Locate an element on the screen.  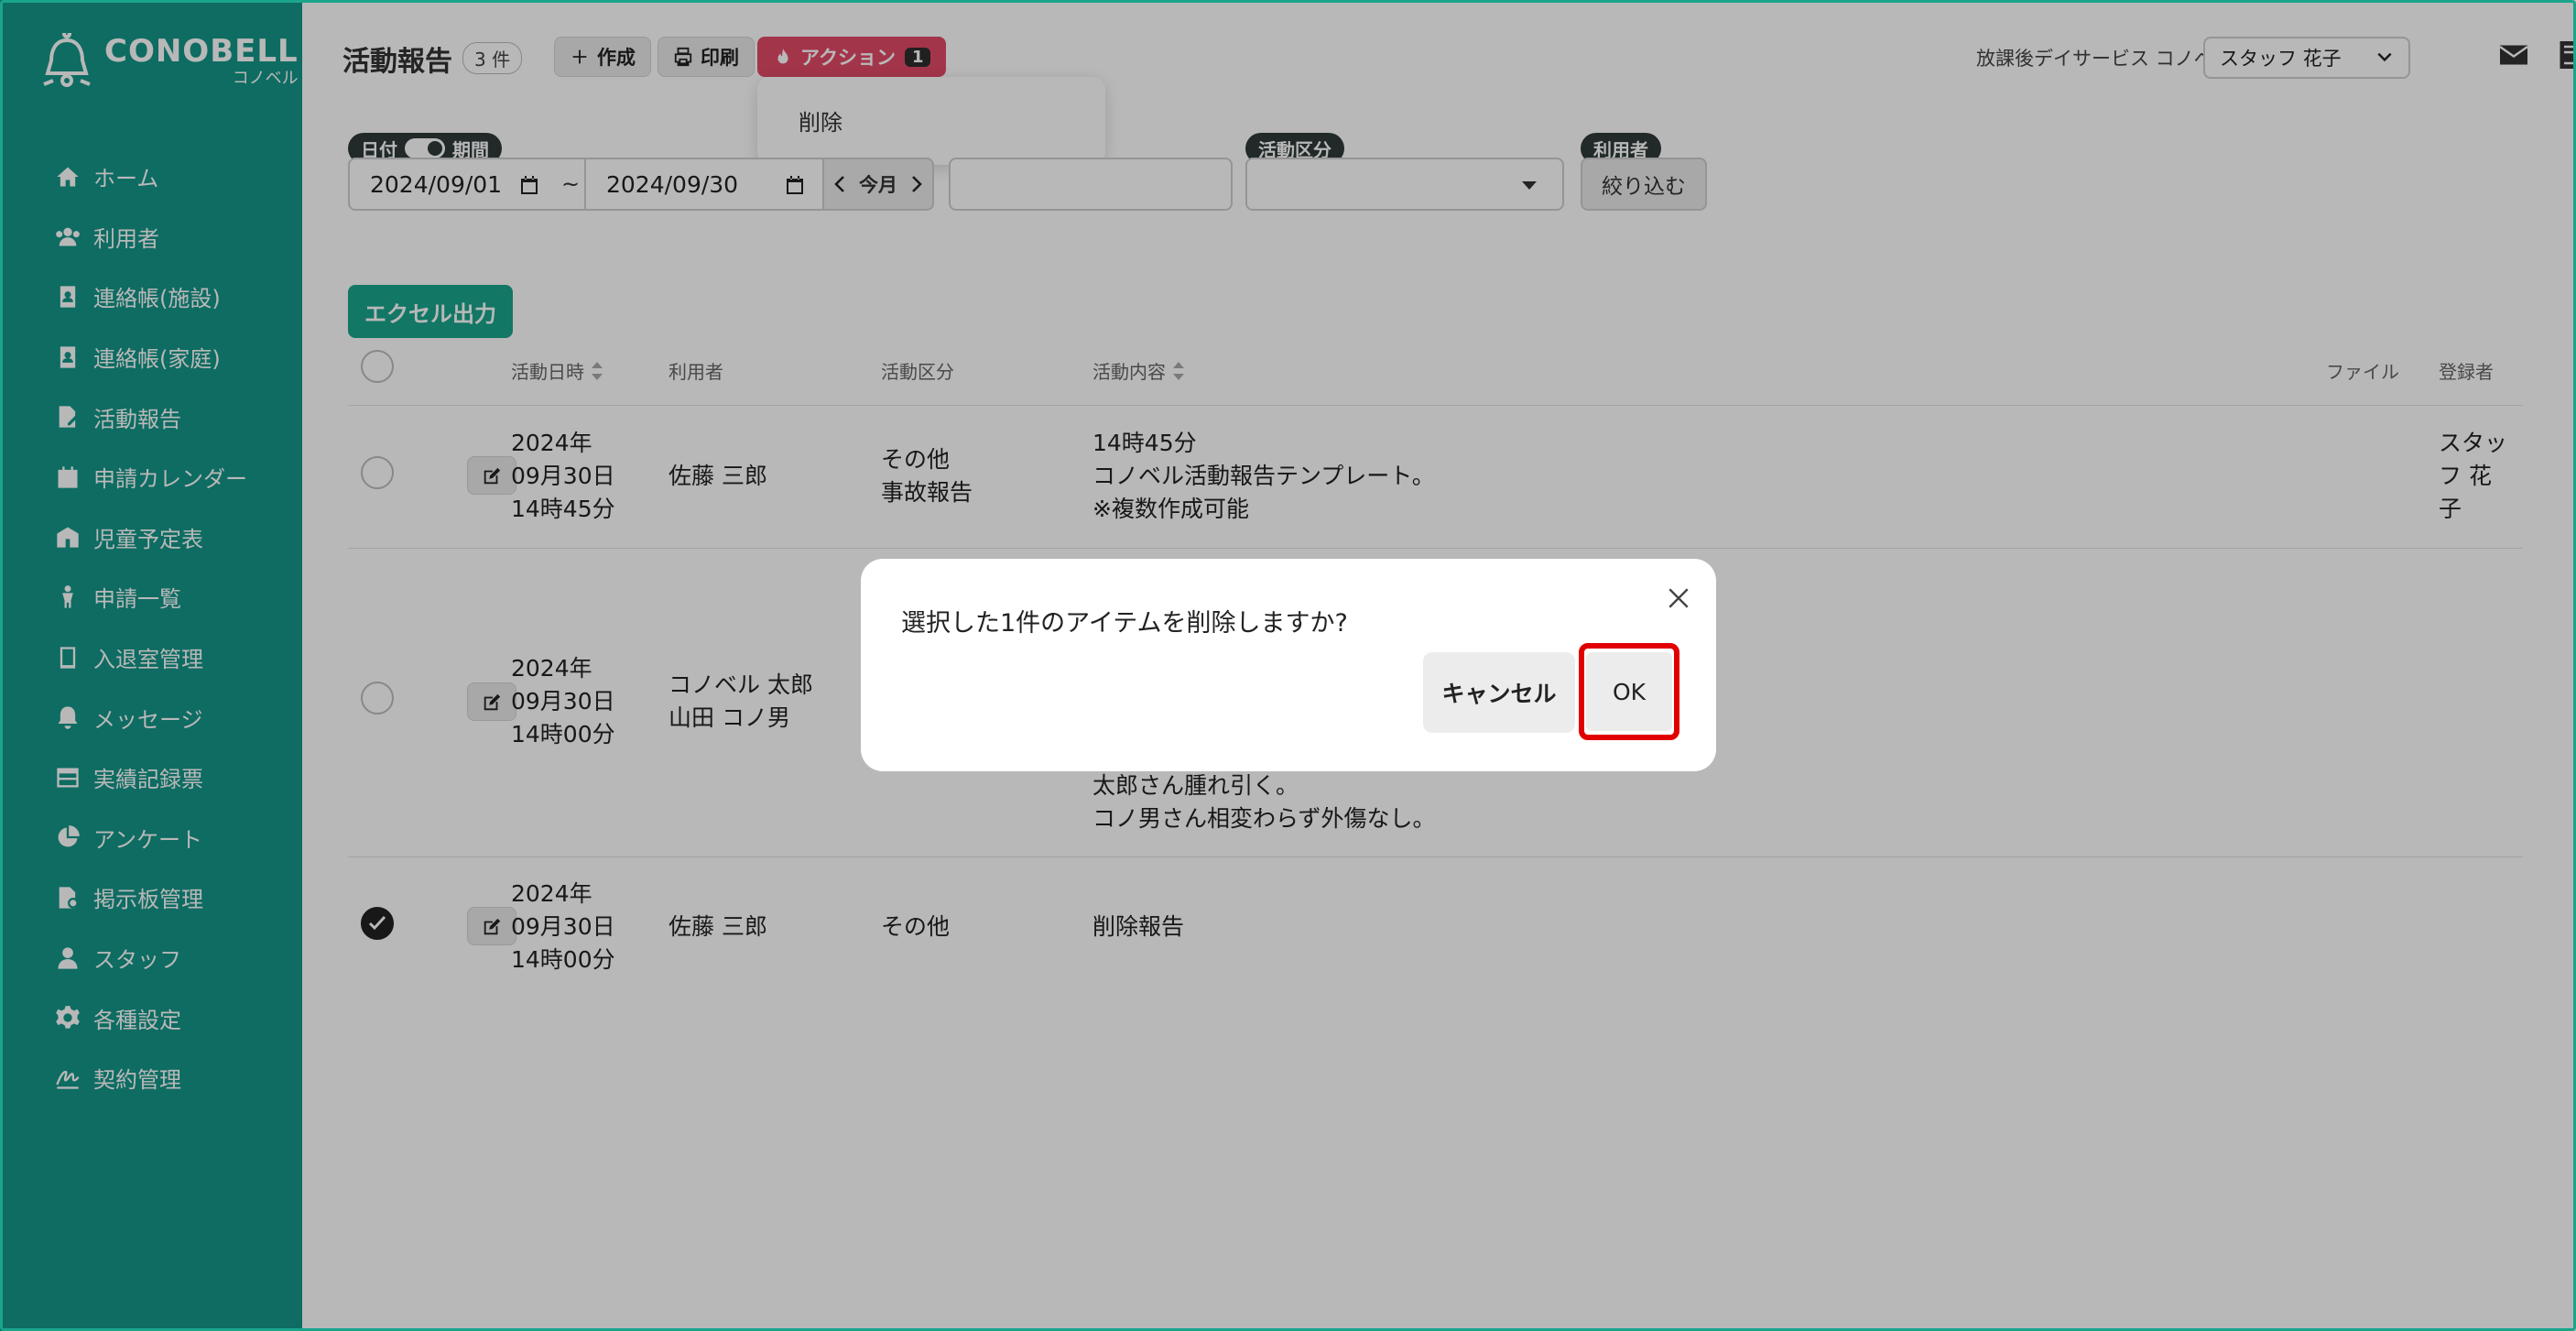
close-icon is located at coordinates (1678, 598).